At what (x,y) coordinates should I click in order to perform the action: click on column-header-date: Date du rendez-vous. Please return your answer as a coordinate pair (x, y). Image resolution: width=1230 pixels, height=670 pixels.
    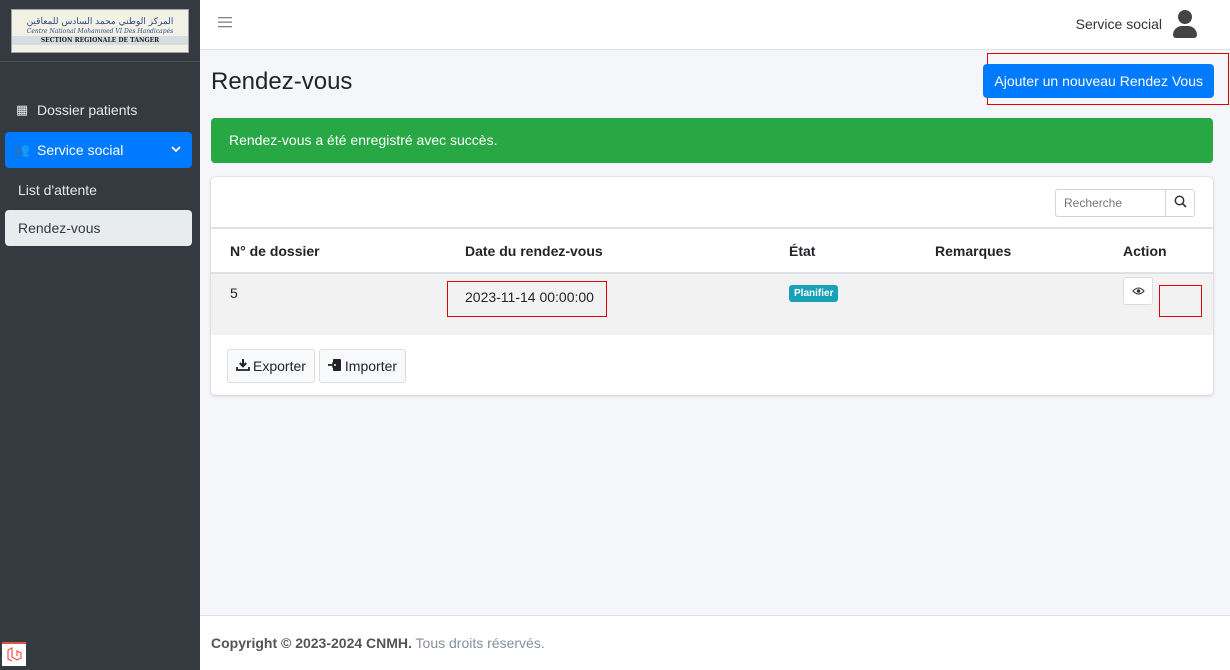
    Looking at the image, I should click on (607, 250).